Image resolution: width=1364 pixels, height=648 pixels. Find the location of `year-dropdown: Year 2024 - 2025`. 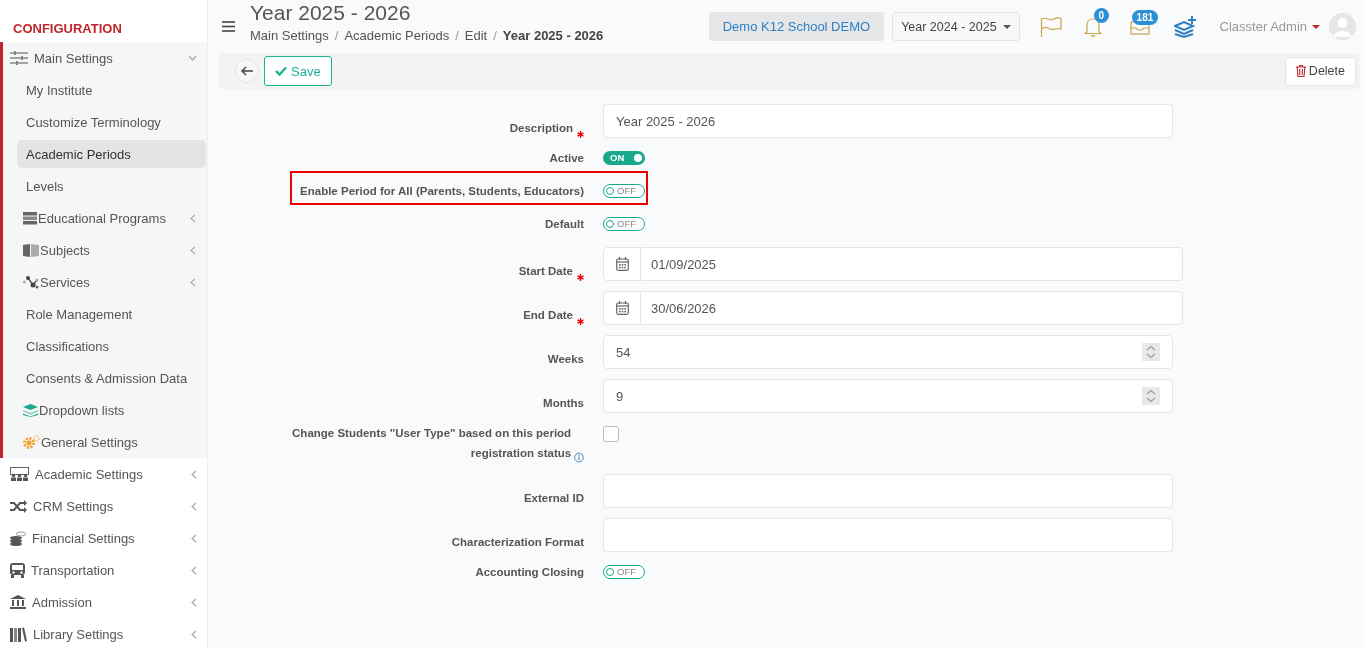

year-dropdown: Year 2024 - 2025 is located at coordinates (956, 26).